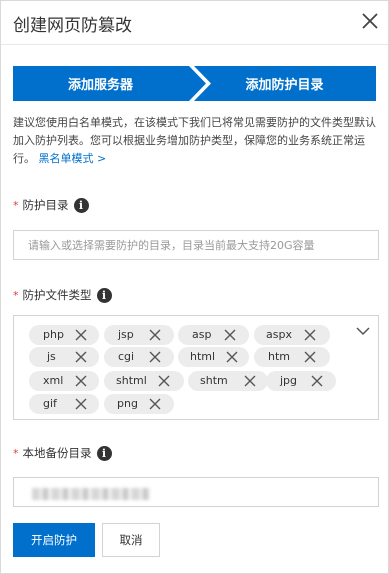 The width and height of the screenshot is (389, 574). I want to click on file-types-label-text: 防护文件类型, so click(57, 295).